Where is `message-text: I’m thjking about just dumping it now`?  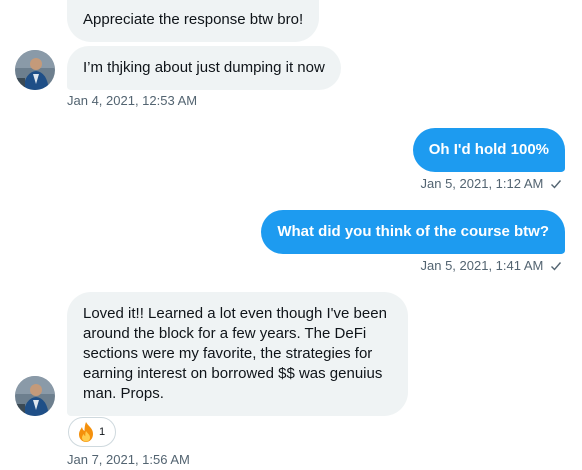
message-text: I’m thjking about just dumping it now is located at coordinates (204, 67).